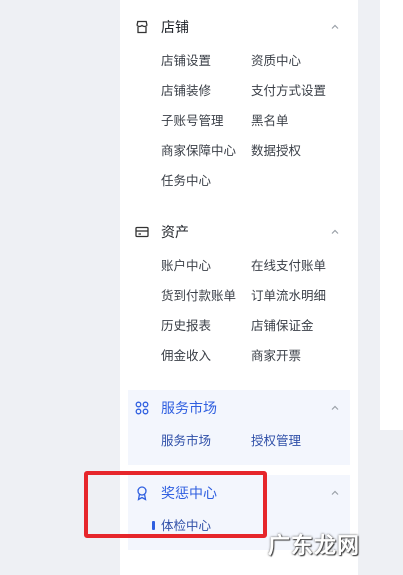 The image size is (403, 575). Describe the element at coordinates (142, 232) in the screenshot. I see `wallet-icon` at that location.